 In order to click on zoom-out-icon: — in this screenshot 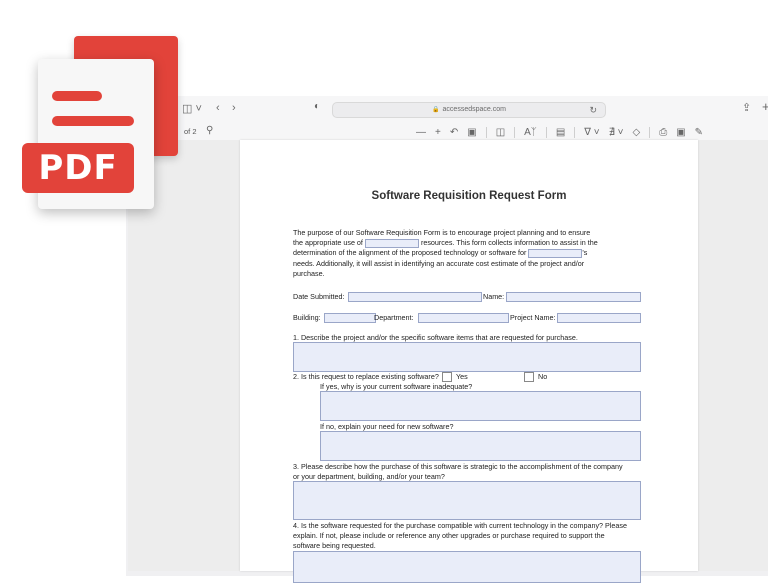, I will do `click(421, 132)`.